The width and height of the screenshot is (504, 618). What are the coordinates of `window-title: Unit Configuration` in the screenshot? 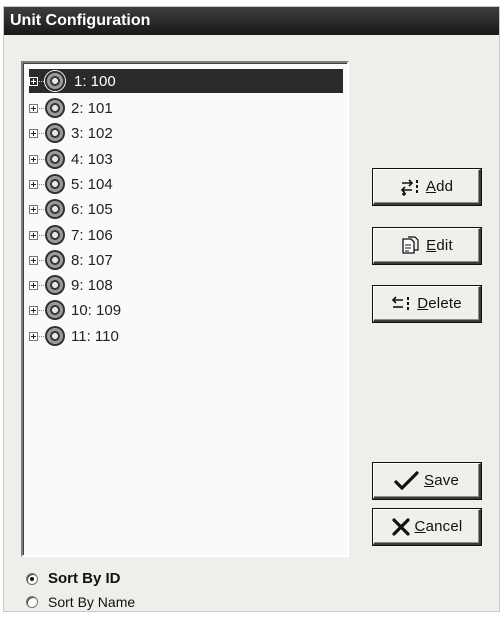 It's located at (251, 21).